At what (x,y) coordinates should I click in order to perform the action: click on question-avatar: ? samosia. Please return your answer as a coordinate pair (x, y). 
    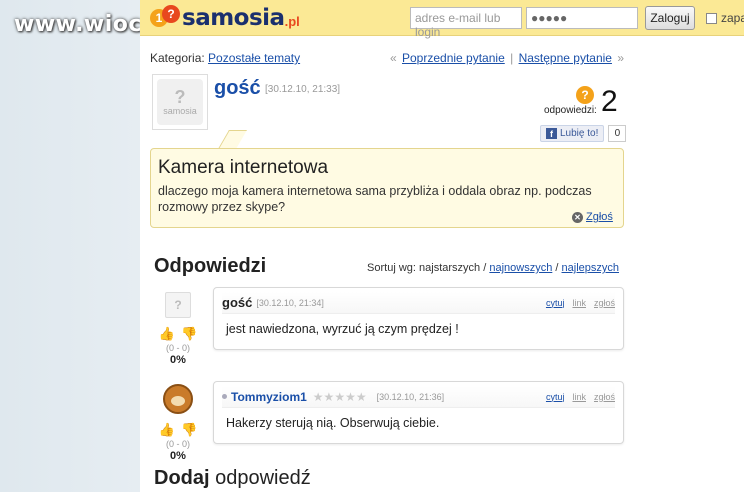
    Looking at the image, I should click on (180, 102).